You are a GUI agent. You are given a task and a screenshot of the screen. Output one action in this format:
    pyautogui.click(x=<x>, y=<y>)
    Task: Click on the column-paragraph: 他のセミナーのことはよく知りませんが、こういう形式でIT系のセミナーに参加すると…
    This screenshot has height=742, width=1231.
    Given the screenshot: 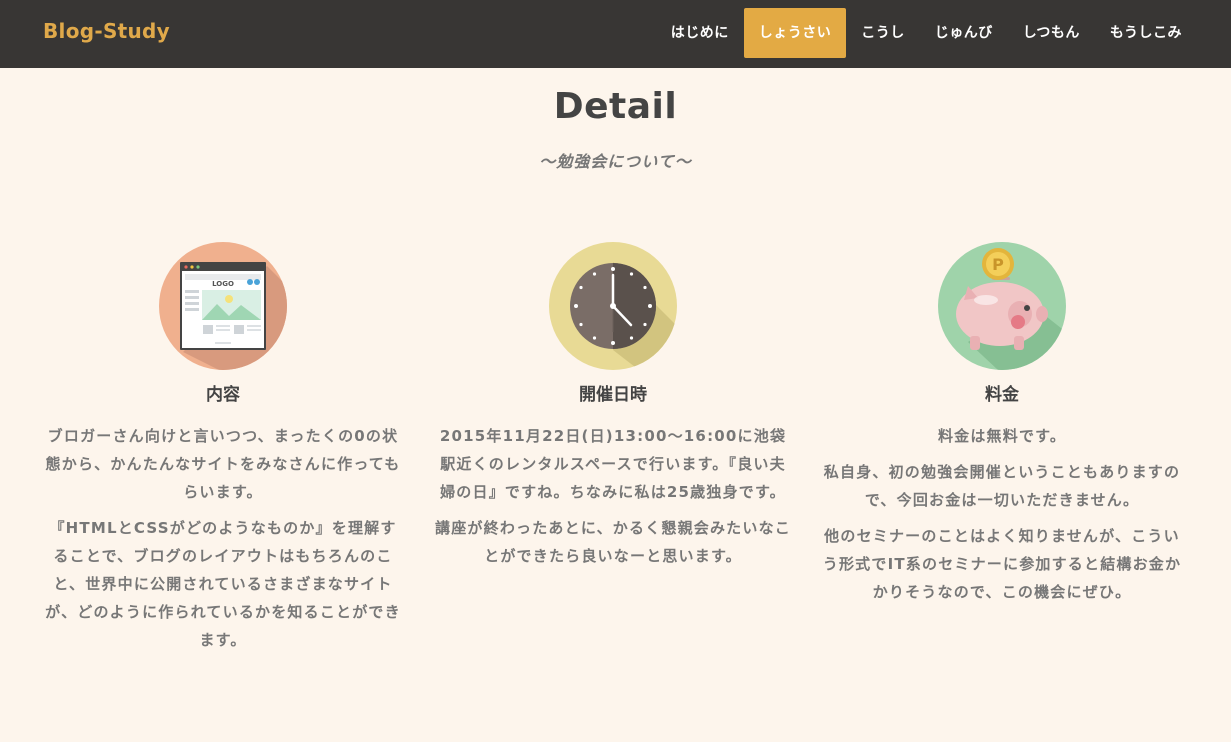 What is the action you would take?
    pyautogui.click(x=1002, y=564)
    